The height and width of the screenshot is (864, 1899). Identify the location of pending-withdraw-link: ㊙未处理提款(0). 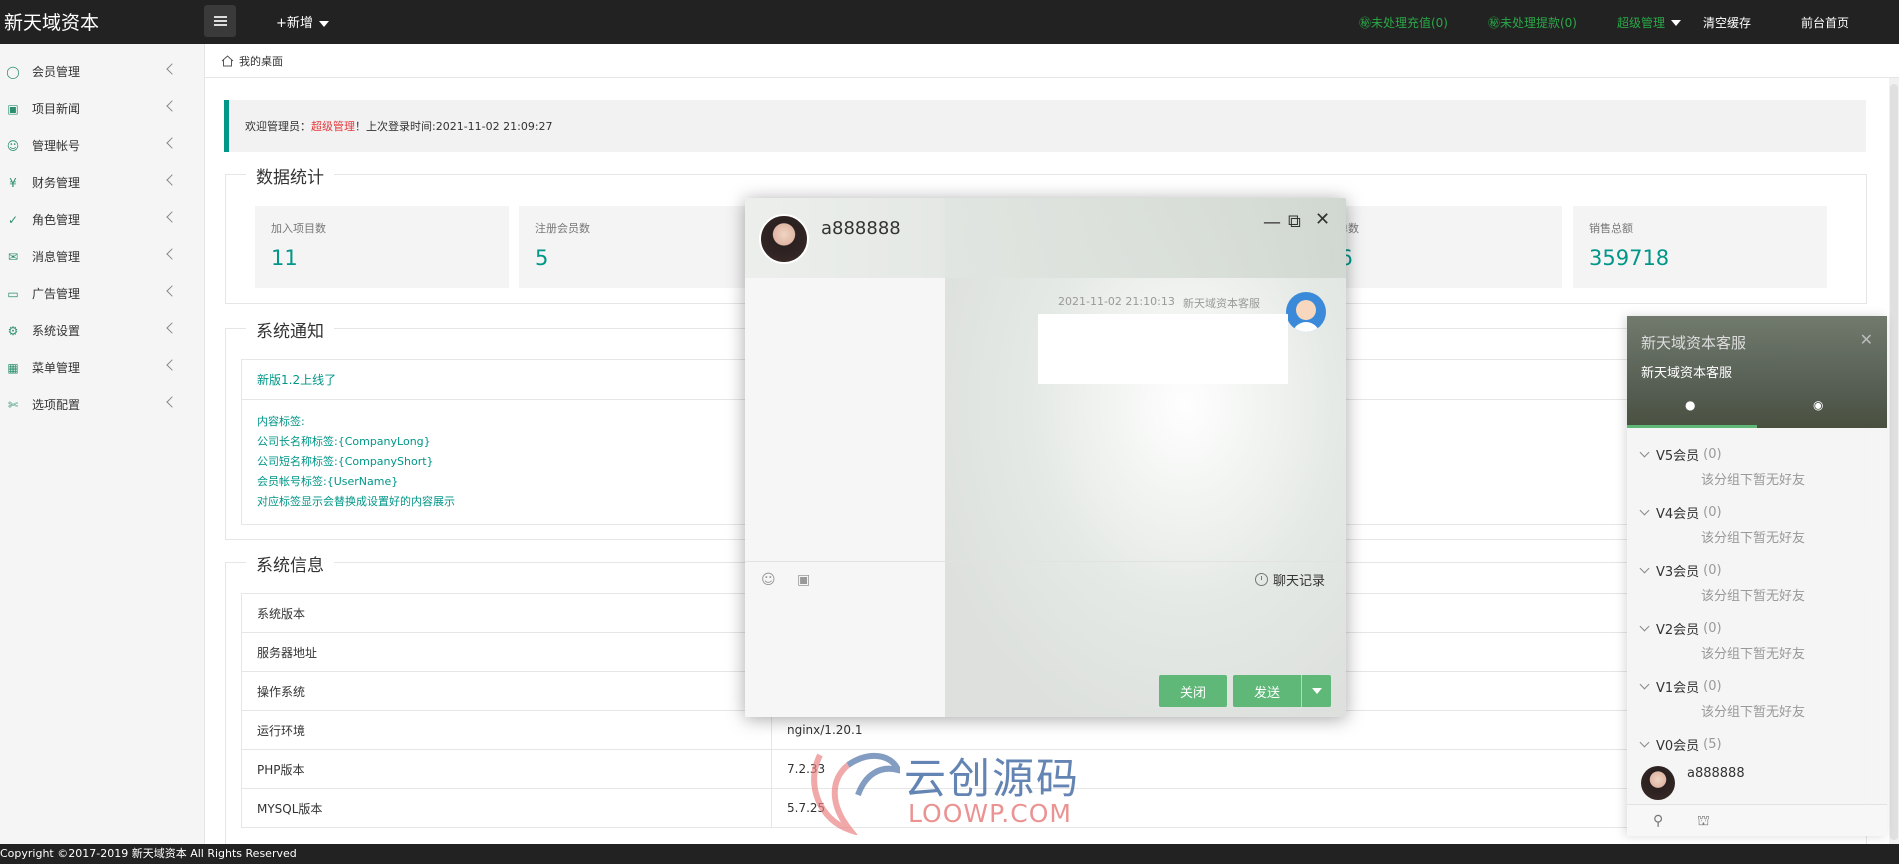
(1532, 22).